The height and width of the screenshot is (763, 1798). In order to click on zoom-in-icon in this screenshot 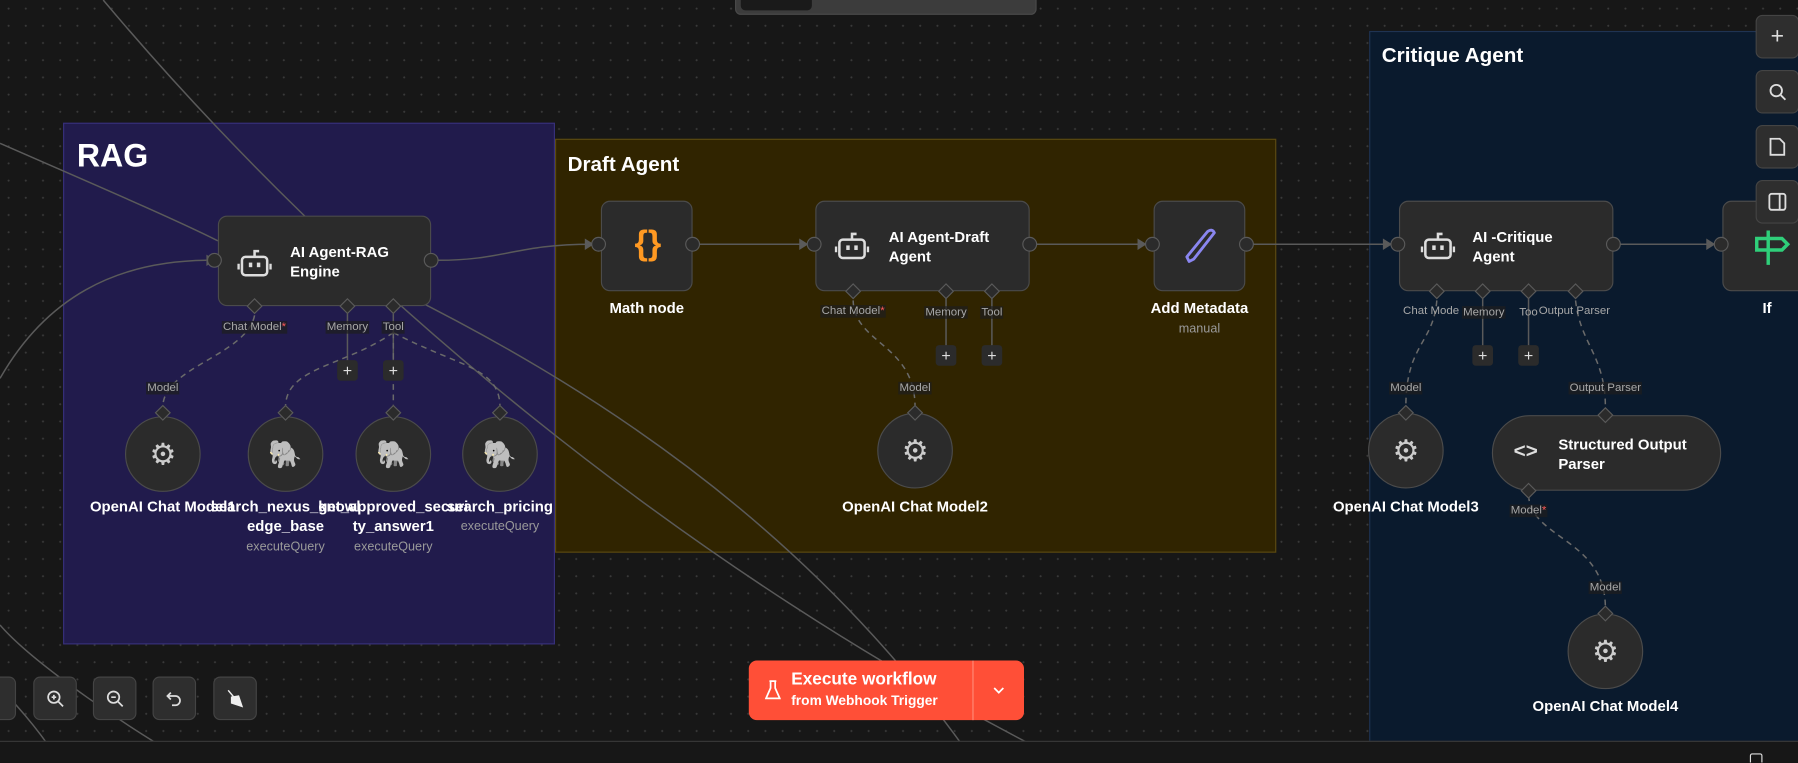, I will do `click(55, 698)`.